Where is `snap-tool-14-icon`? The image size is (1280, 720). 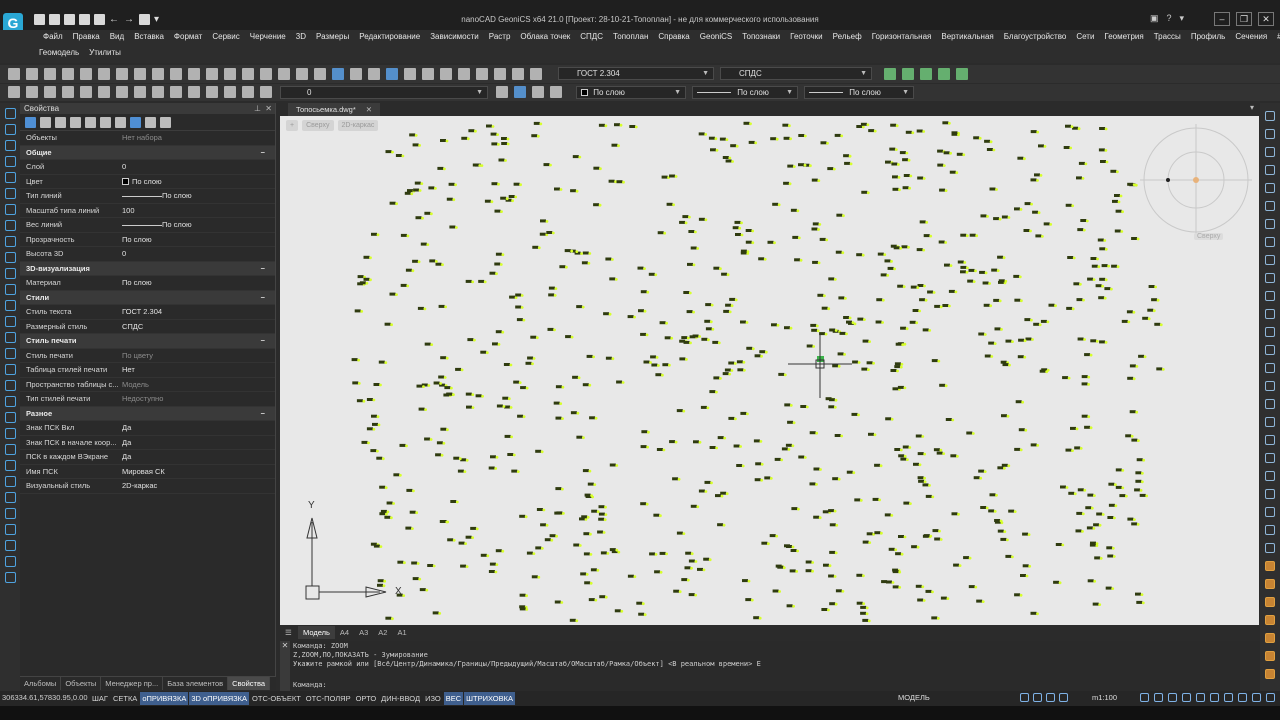
snap-tool-14-icon is located at coordinates (248, 92).